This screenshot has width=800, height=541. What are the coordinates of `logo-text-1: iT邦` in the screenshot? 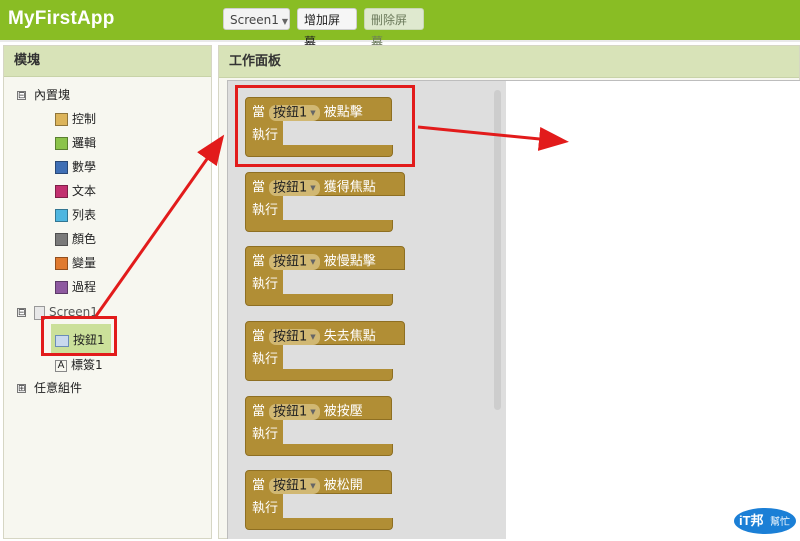 It's located at (751, 520).